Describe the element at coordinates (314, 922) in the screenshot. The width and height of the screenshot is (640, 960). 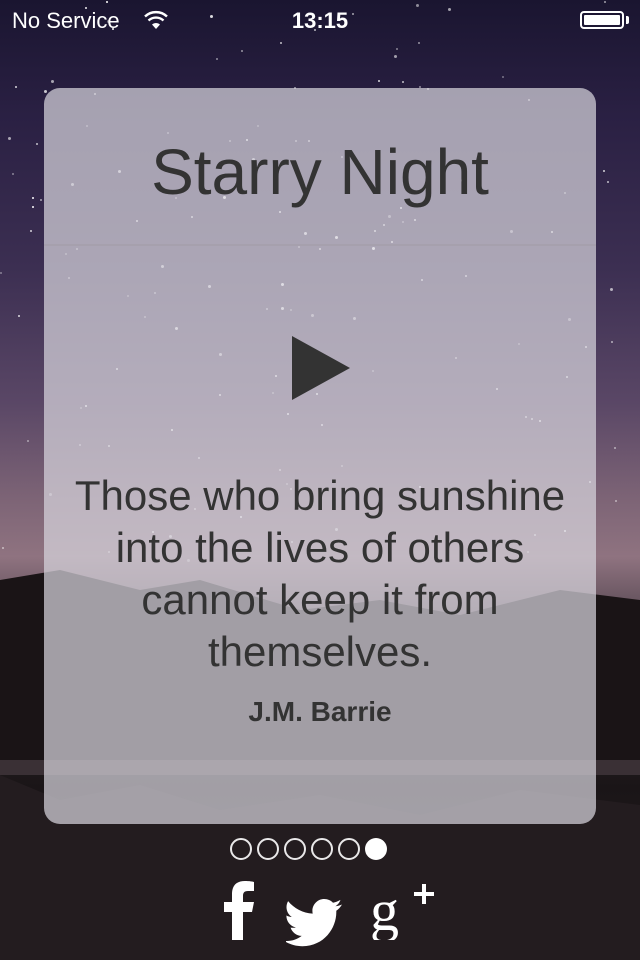
I see `twitter-icon` at that location.